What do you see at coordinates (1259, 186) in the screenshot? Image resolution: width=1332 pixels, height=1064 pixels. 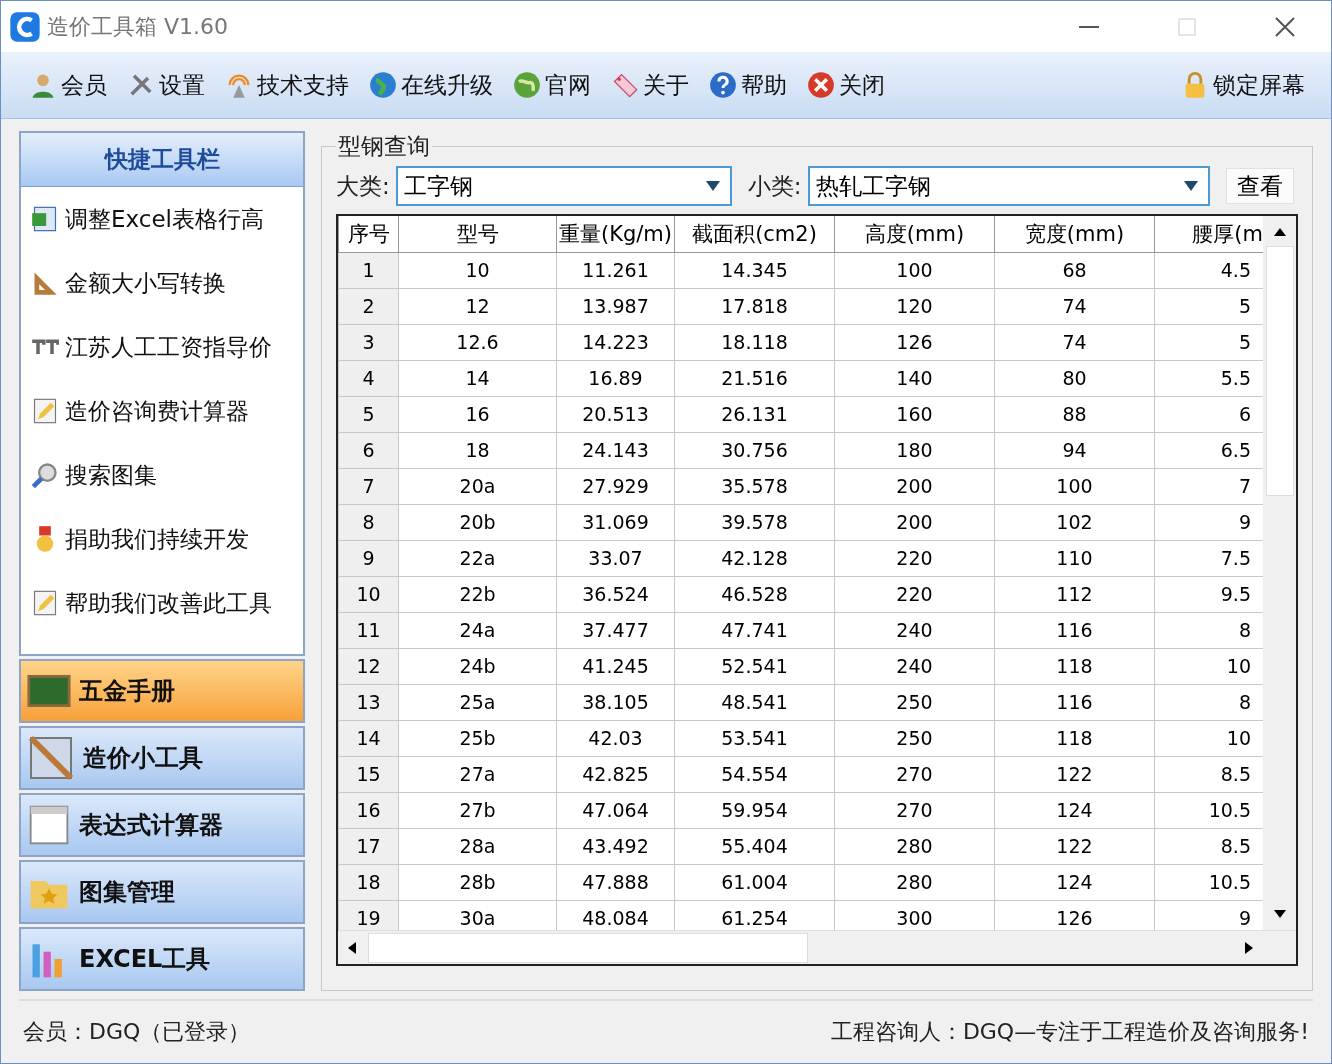 I see `view-button: 查看` at bounding box center [1259, 186].